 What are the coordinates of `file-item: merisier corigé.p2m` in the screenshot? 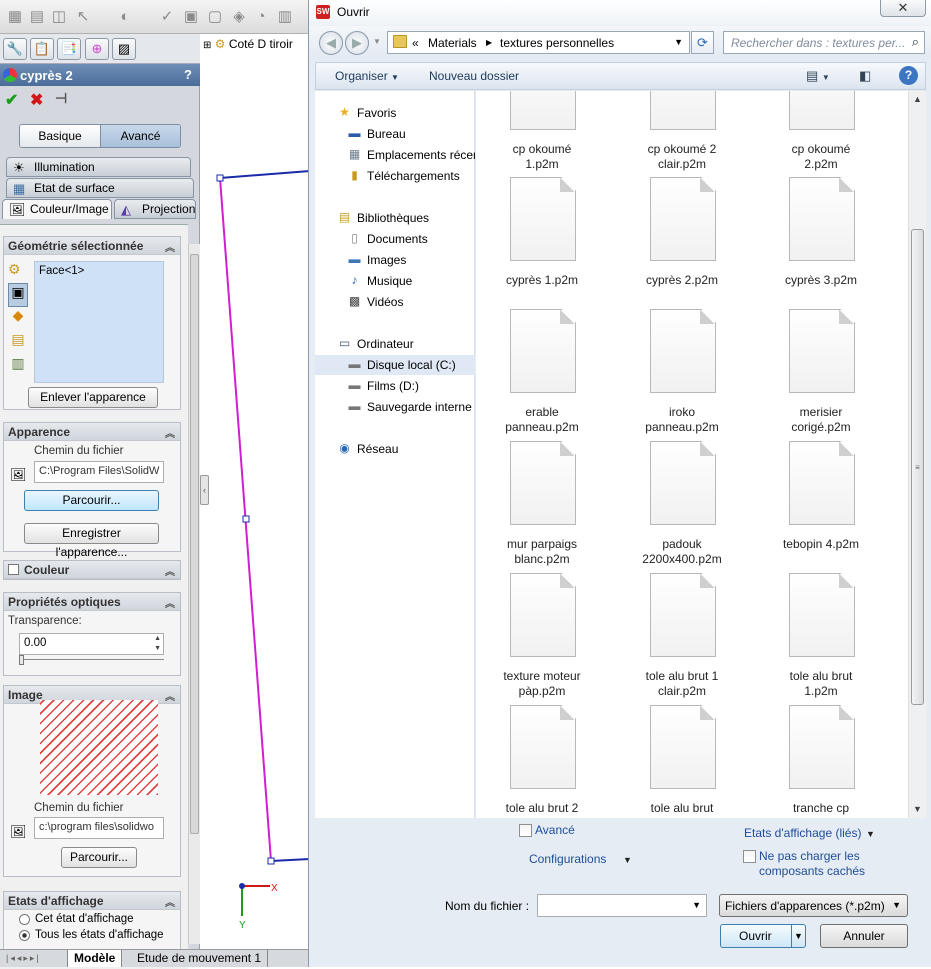 It's located at (821, 371).